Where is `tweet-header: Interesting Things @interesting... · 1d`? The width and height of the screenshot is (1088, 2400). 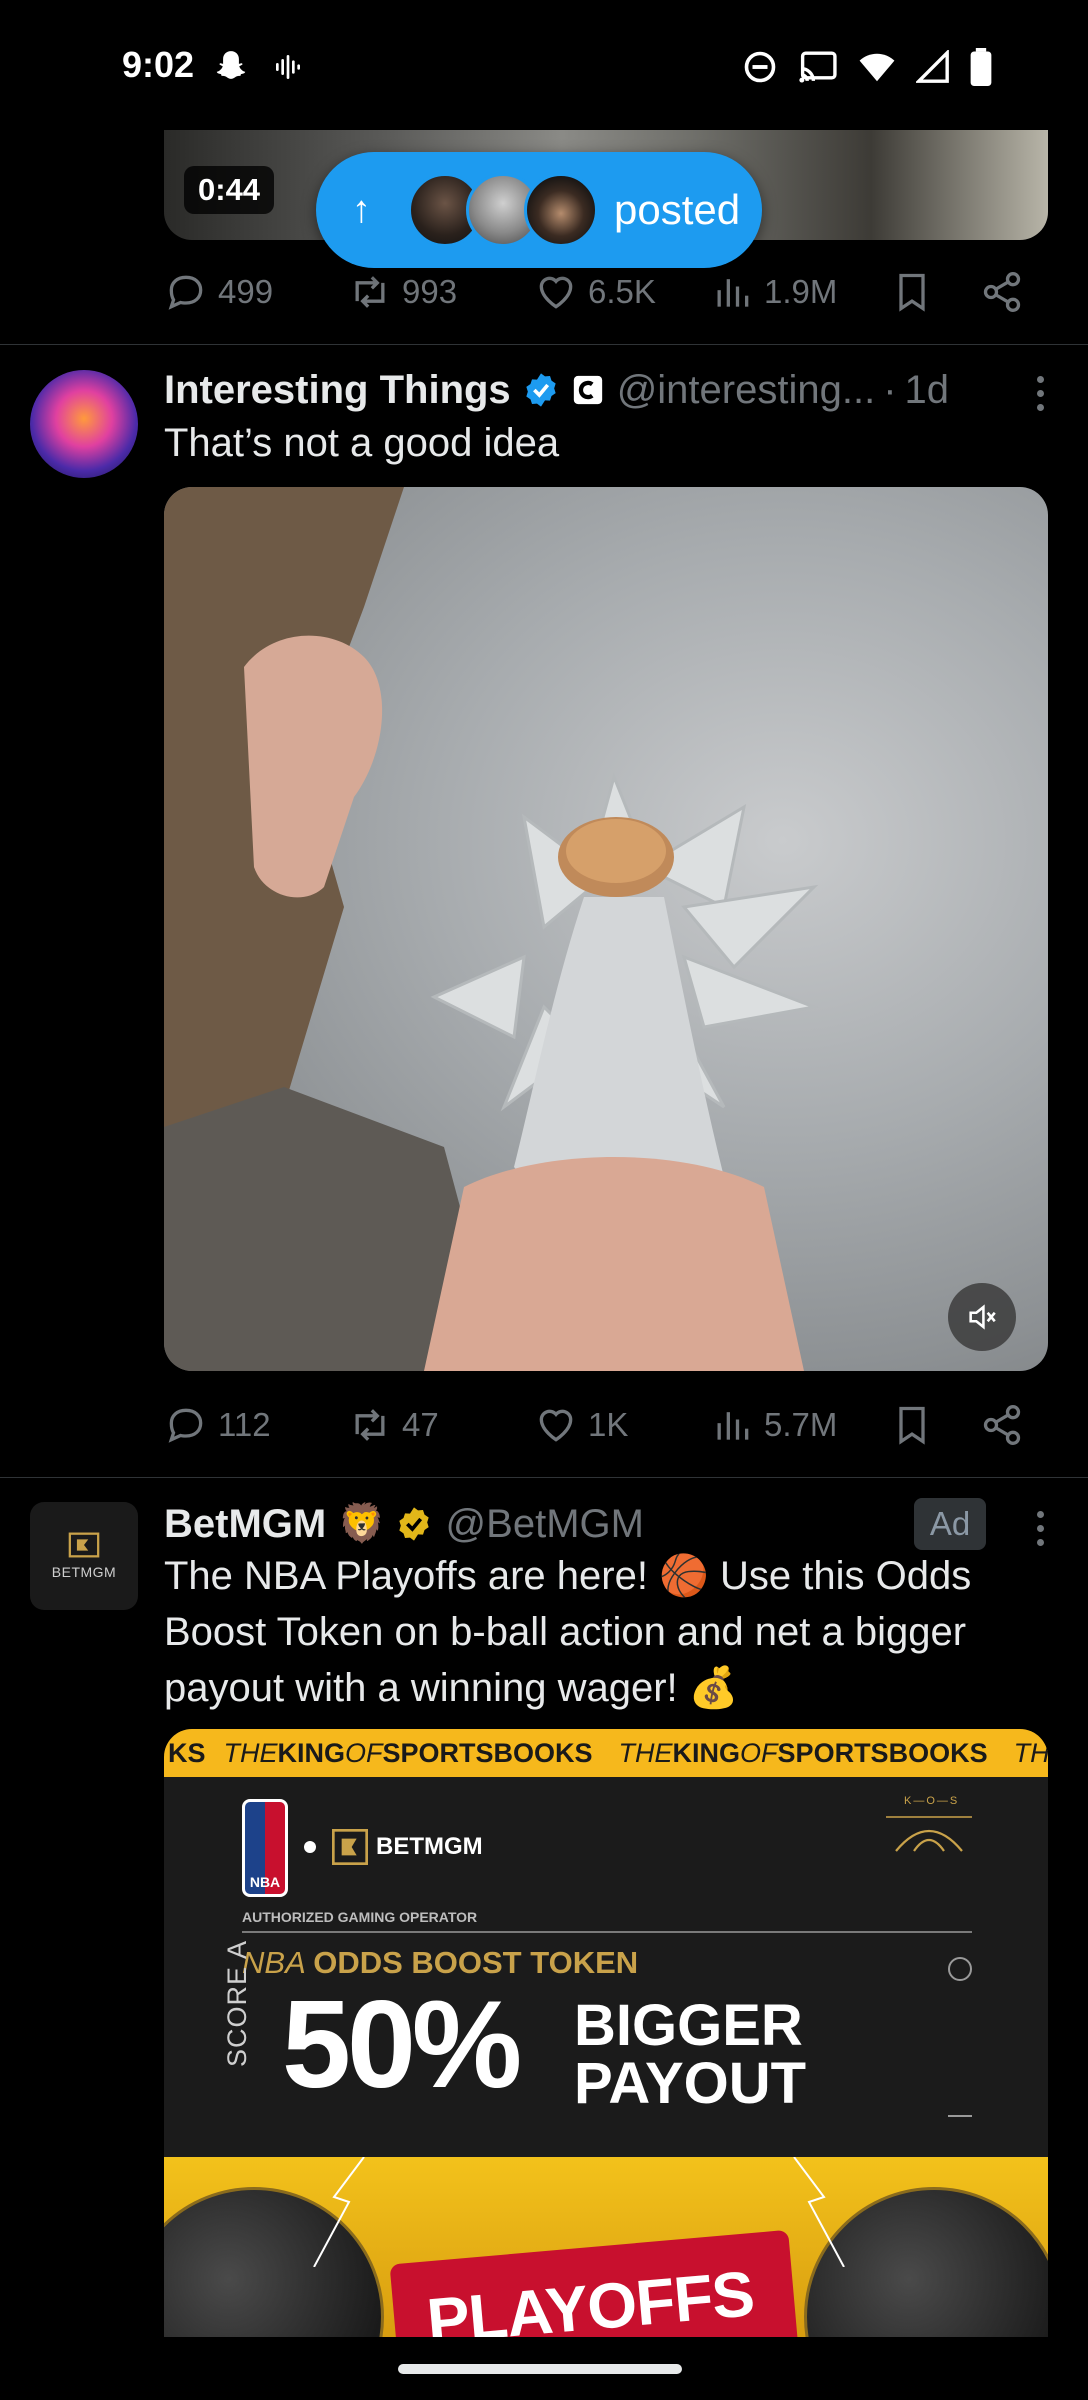
tweet-header: Interesting Things @interesting... · 1d is located at coordinates (556, 390).